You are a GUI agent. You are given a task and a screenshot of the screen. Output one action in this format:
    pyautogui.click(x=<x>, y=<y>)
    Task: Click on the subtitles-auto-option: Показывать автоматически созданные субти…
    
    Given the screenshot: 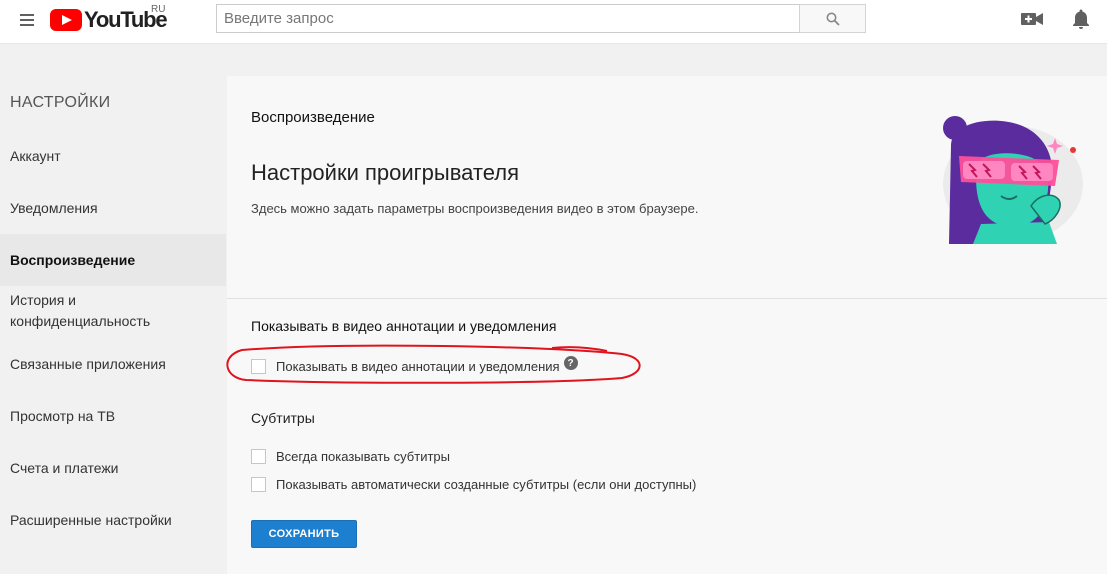 What is the action you would take?
    pyautogui.click(x=473, y=484)
    